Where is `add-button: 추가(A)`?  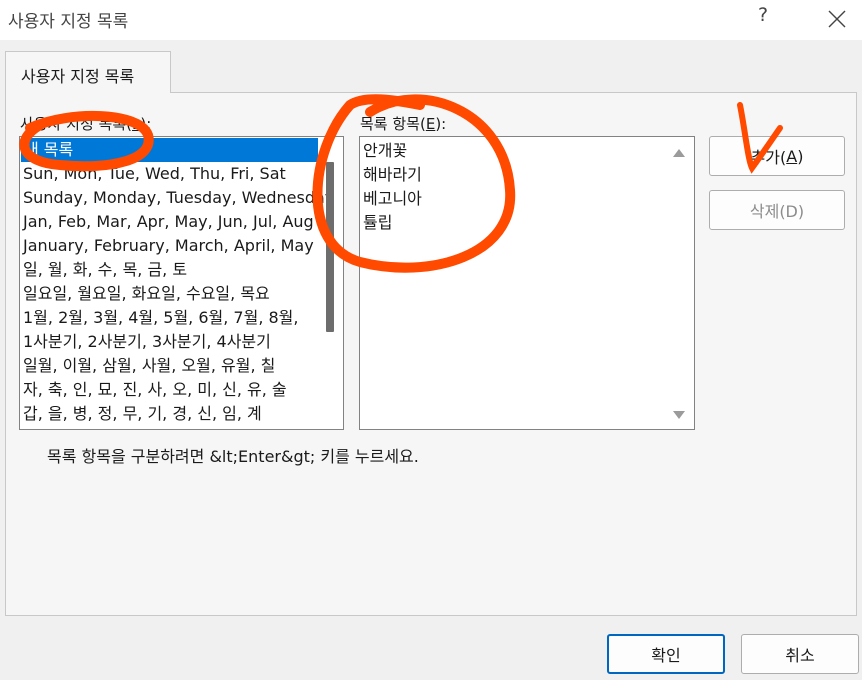 add-button: 추가(A) is located at coordinates (777, 156).